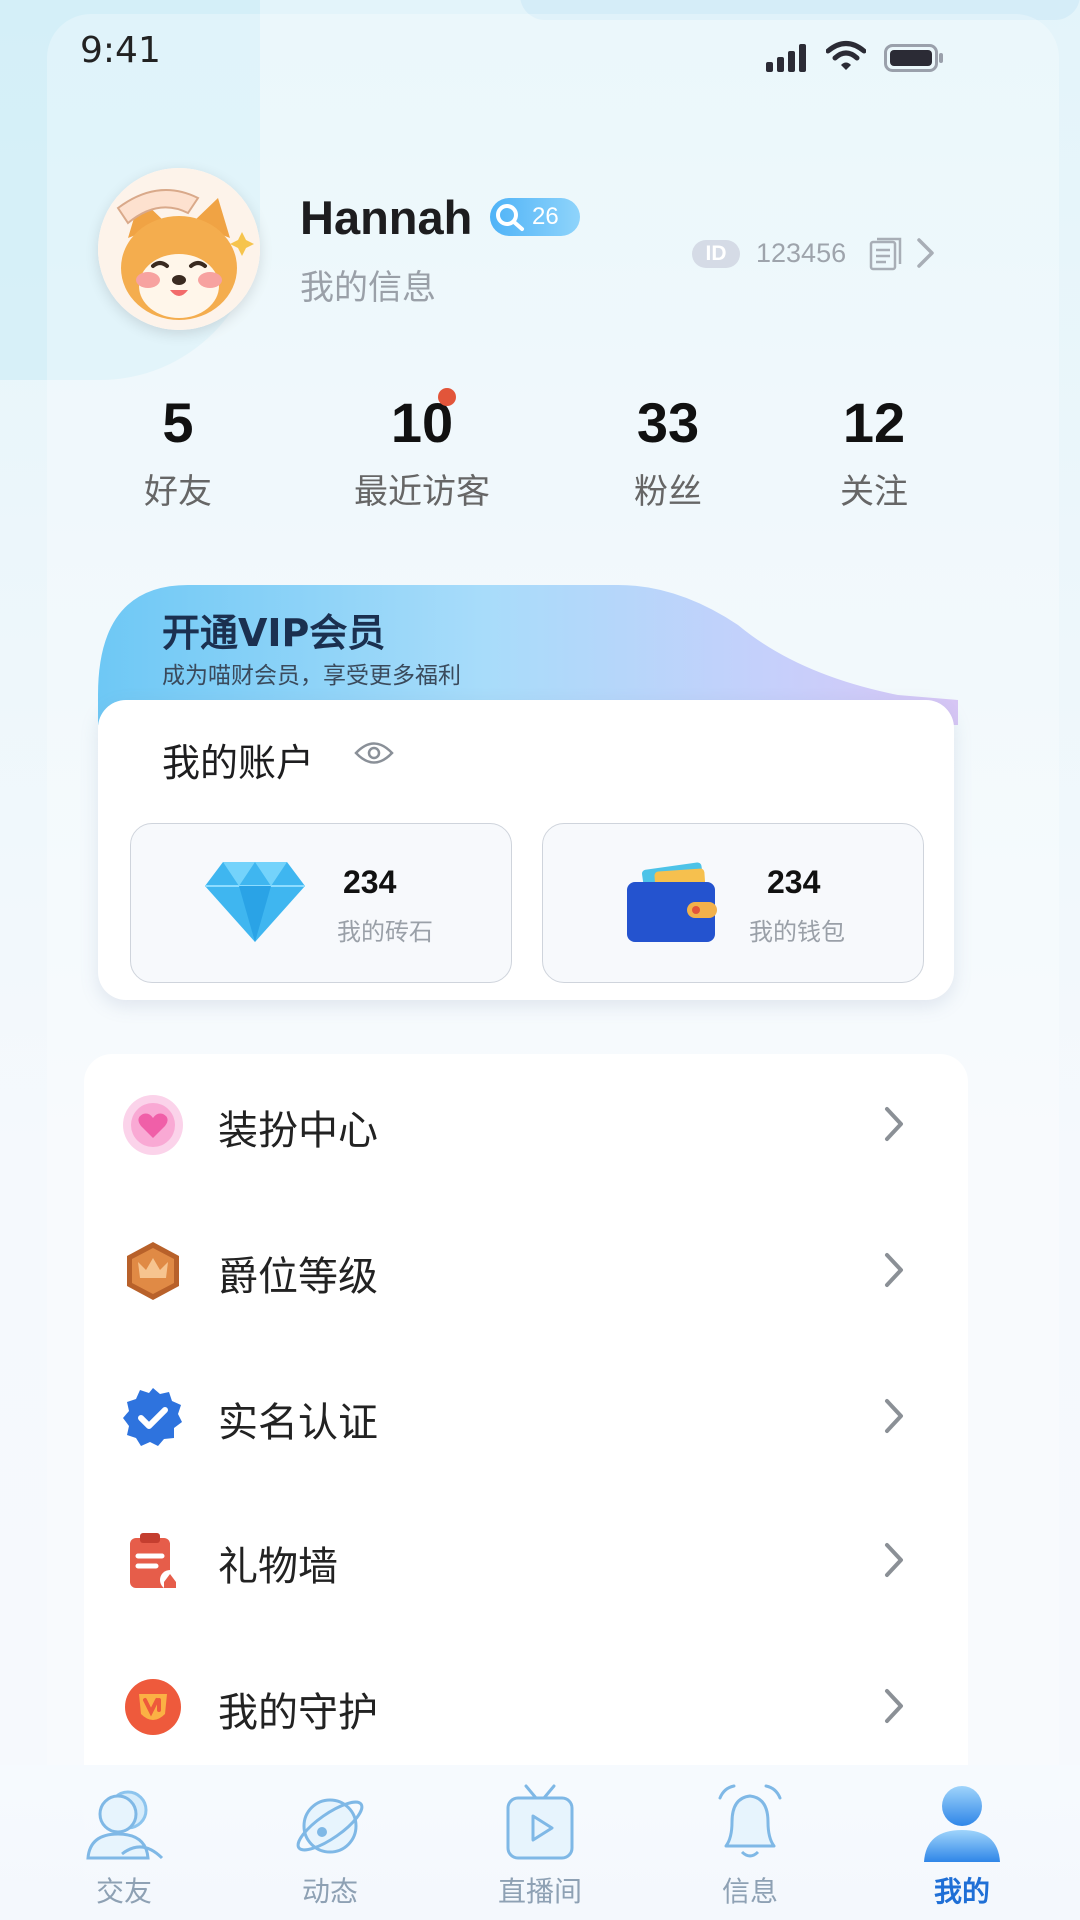 This screenshot has height=1920, width=1080. What do you see at coordinates (274, 633) in the screenshot?
I see `vip-title: 开通VIP会员` at bounding box center [274, 633].